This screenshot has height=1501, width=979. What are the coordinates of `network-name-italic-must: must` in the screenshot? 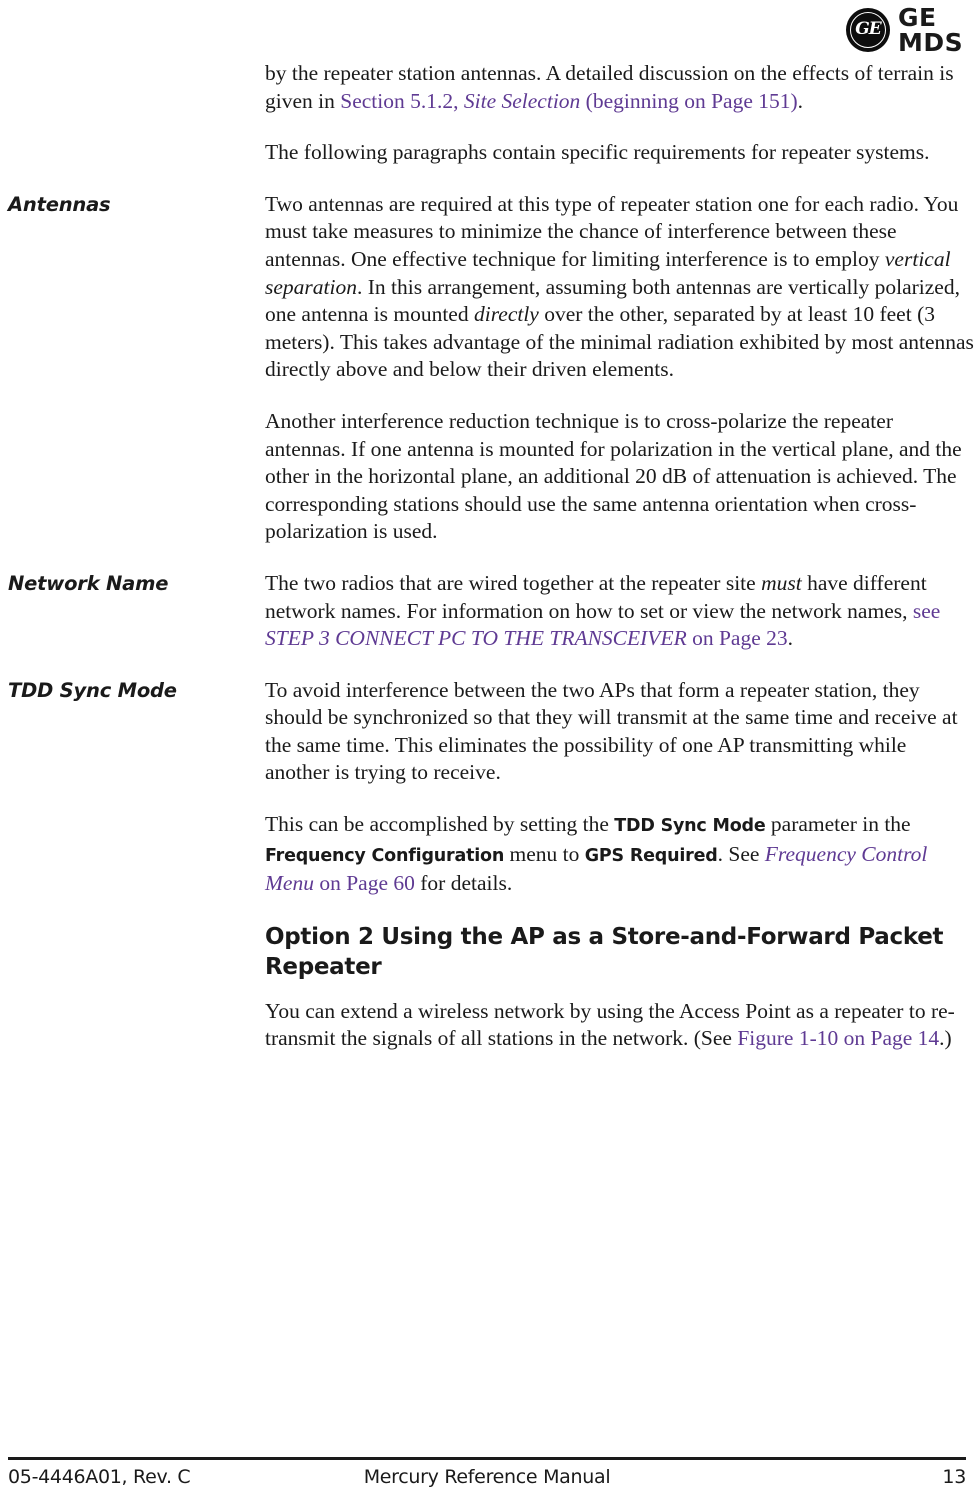 It's located at (781, 582).